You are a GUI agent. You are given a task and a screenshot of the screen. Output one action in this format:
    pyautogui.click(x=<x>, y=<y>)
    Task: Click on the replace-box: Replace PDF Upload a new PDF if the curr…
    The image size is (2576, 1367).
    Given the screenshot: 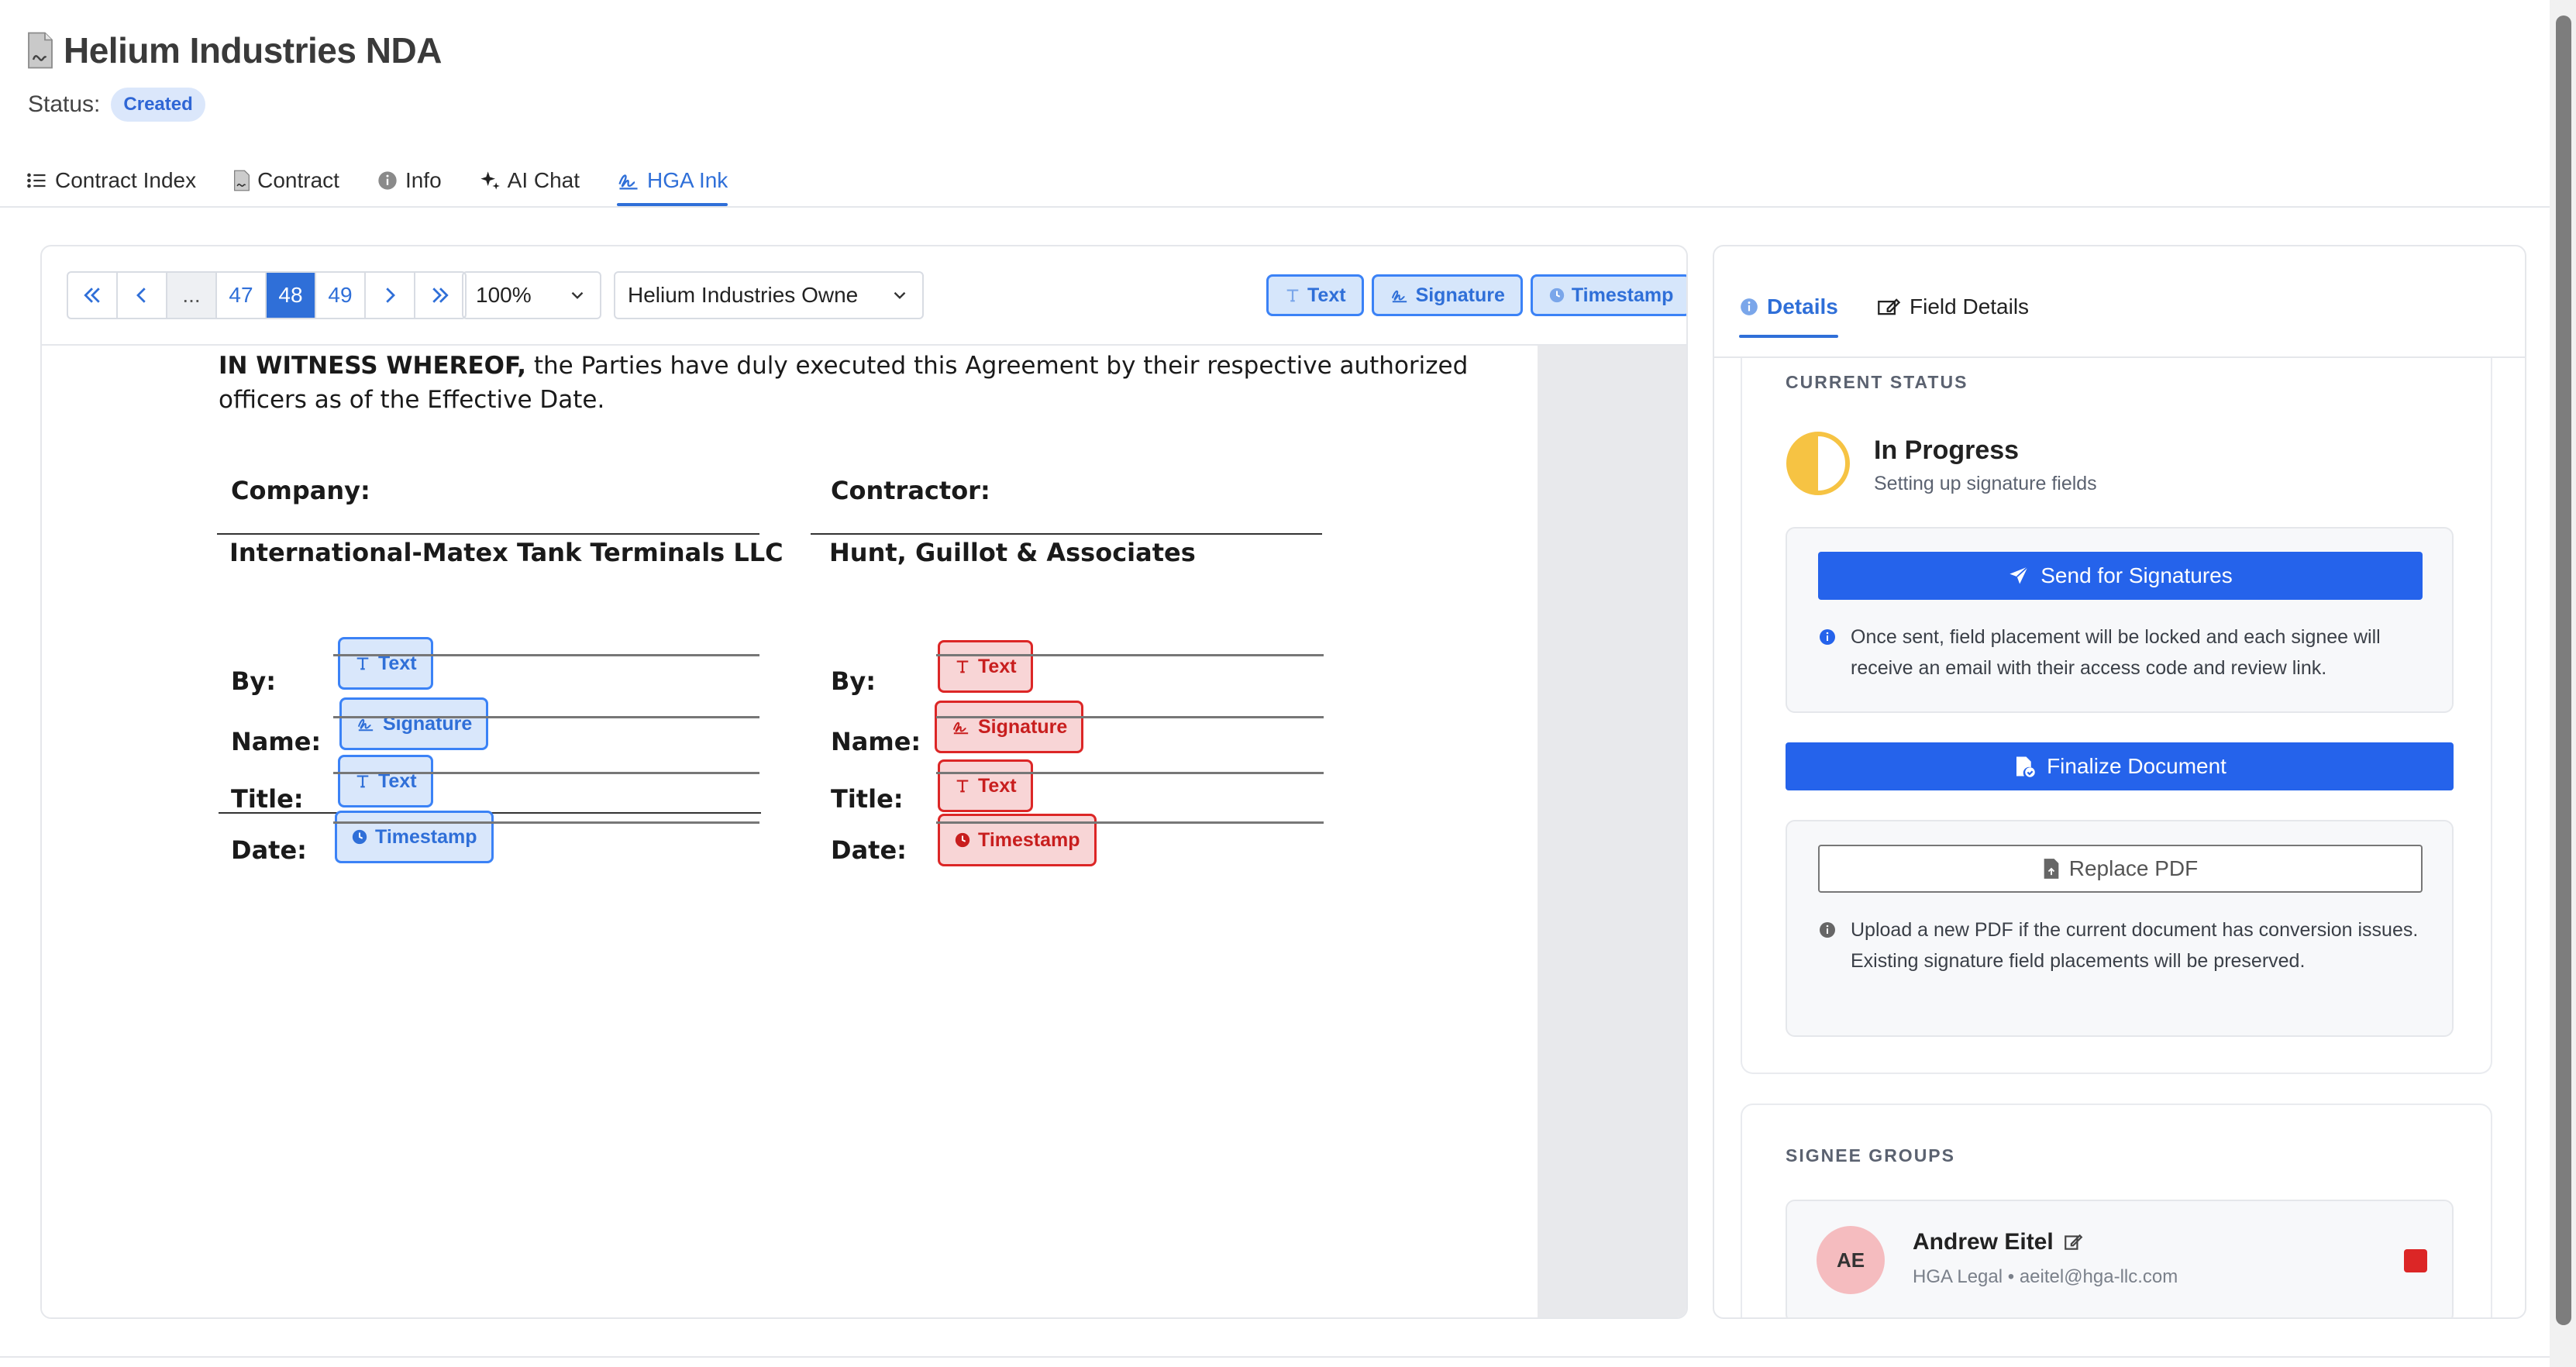 What is the action you would take?
    pyautogui.click(x=2120, y=928)
    